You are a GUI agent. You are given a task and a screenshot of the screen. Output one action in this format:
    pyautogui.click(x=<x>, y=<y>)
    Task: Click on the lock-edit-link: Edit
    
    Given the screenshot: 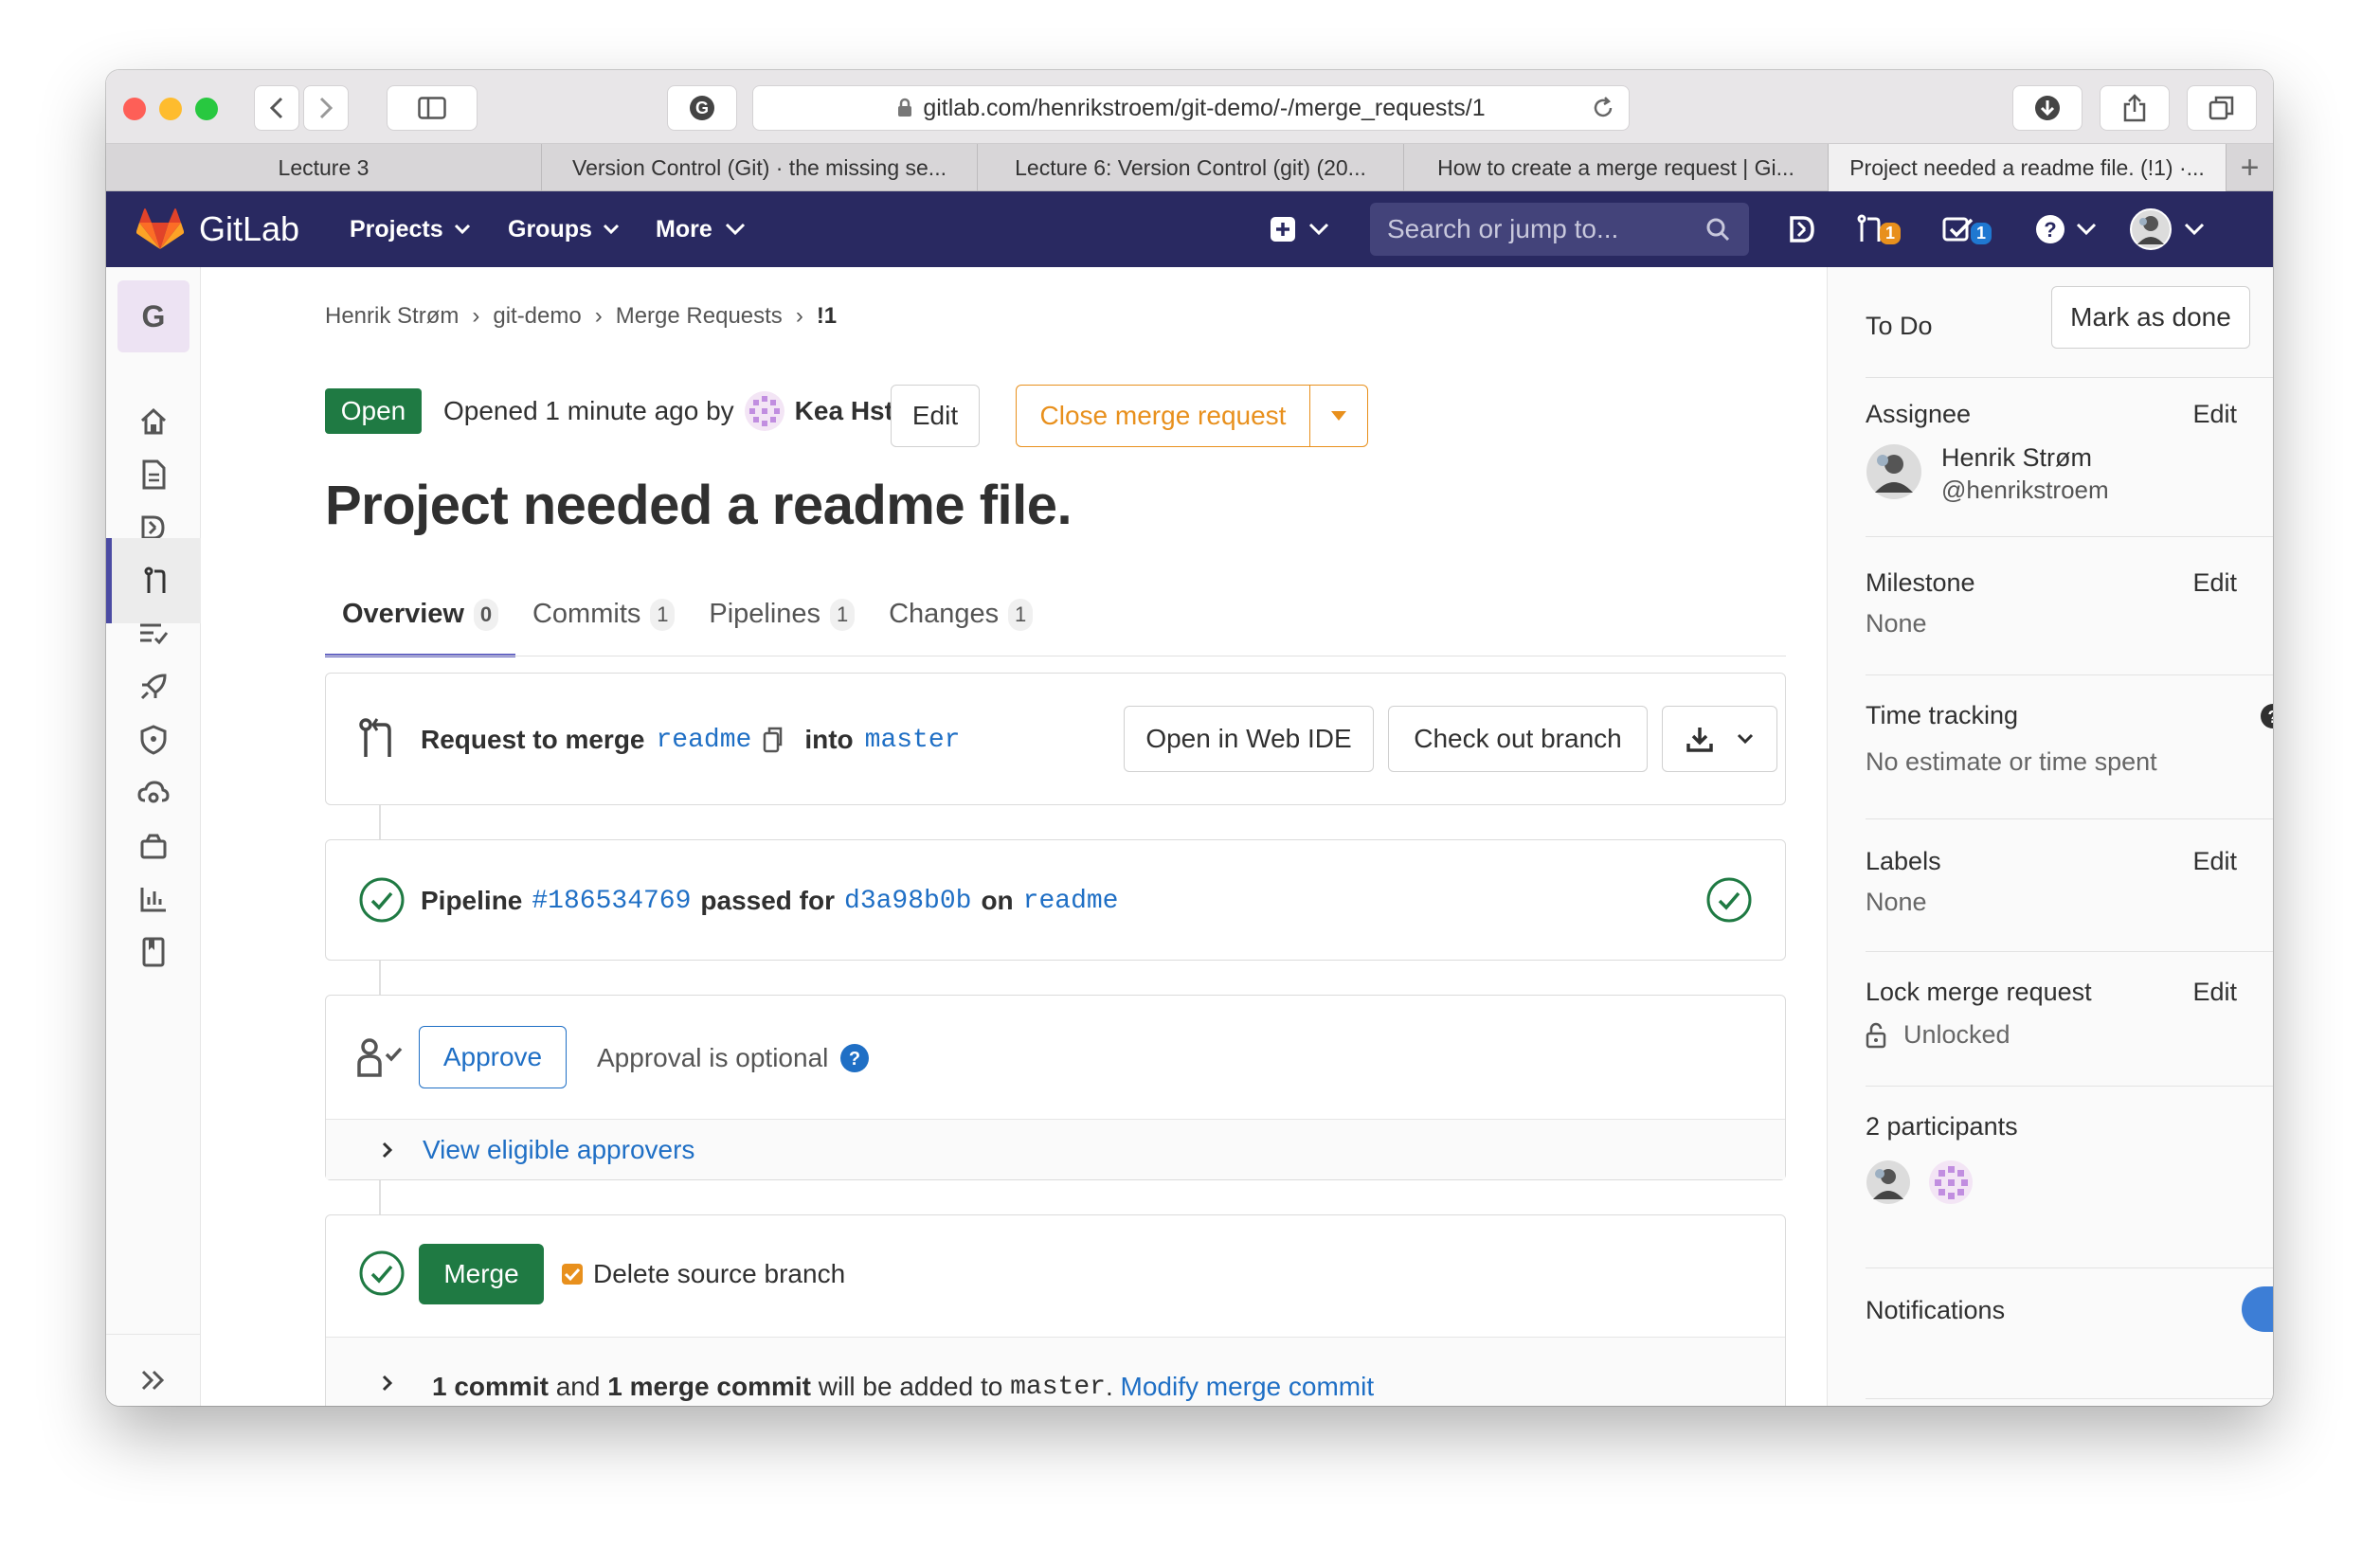 What is the action you would take?
    pyautogui.click(x=2214, y=993)
    